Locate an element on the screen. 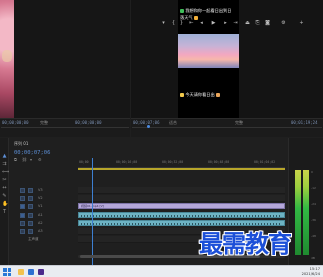  ruler-tick: 00;00;16;00 is located at coordinates (127, 162).